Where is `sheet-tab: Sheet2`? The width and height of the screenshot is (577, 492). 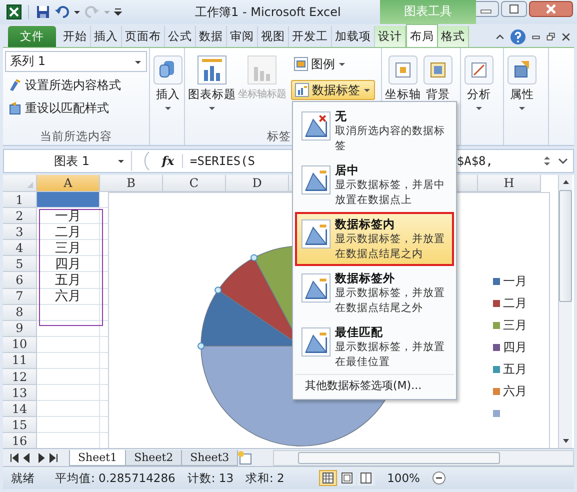
sheet-tab: Sheet2 is located at coordinates (153, 458).